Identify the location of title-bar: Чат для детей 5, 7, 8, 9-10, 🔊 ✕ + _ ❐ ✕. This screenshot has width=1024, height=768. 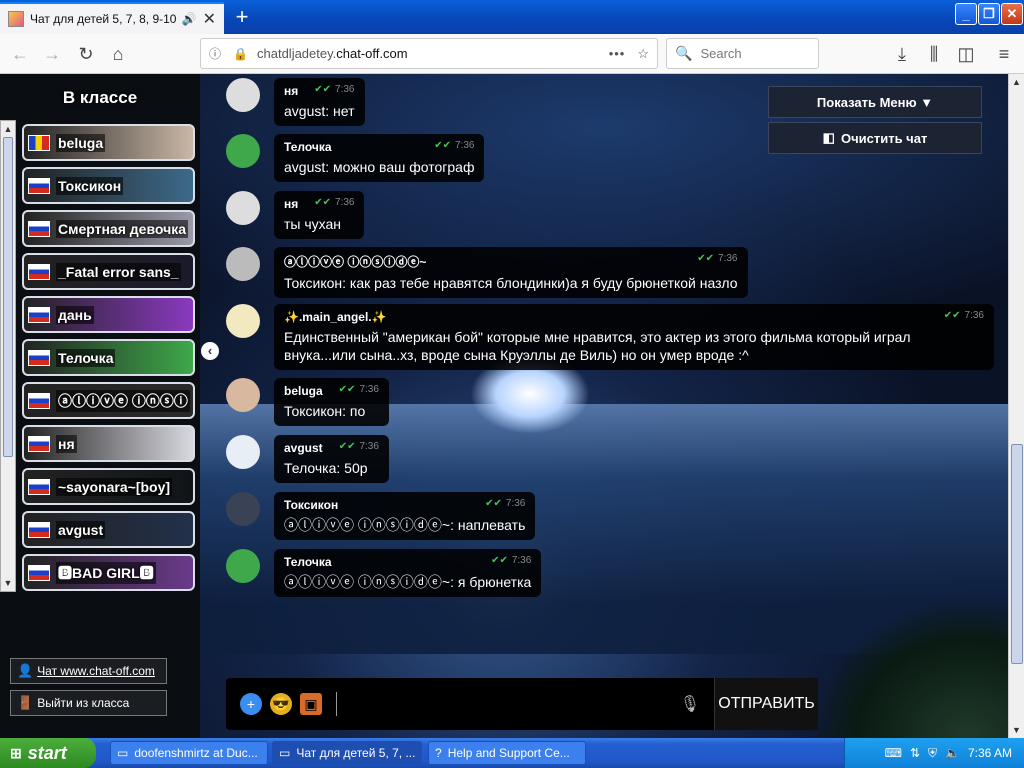
(512, 17).